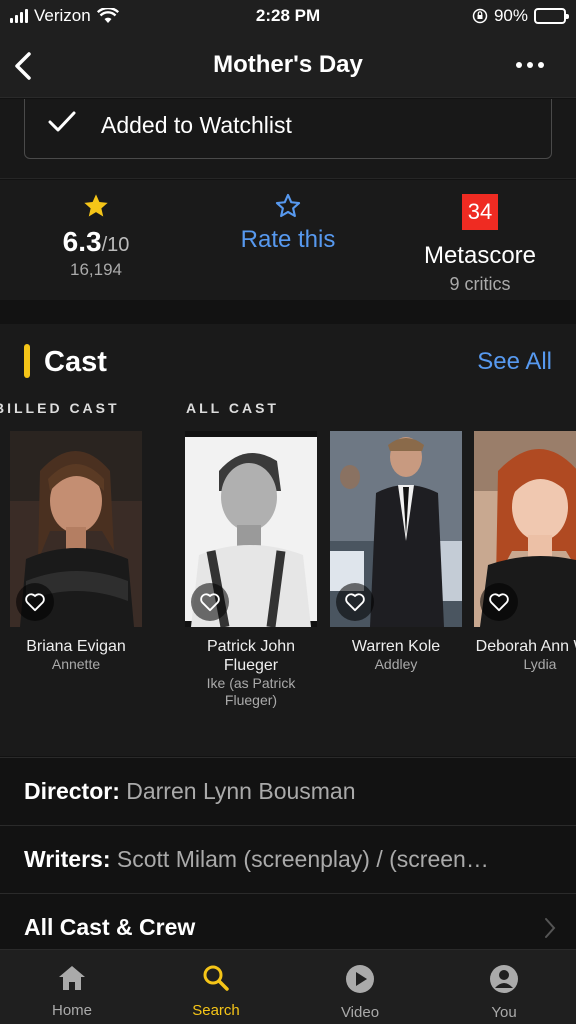 This screenshot has height=1024, width=576. I want to click on home-icon, so click(72, 978).